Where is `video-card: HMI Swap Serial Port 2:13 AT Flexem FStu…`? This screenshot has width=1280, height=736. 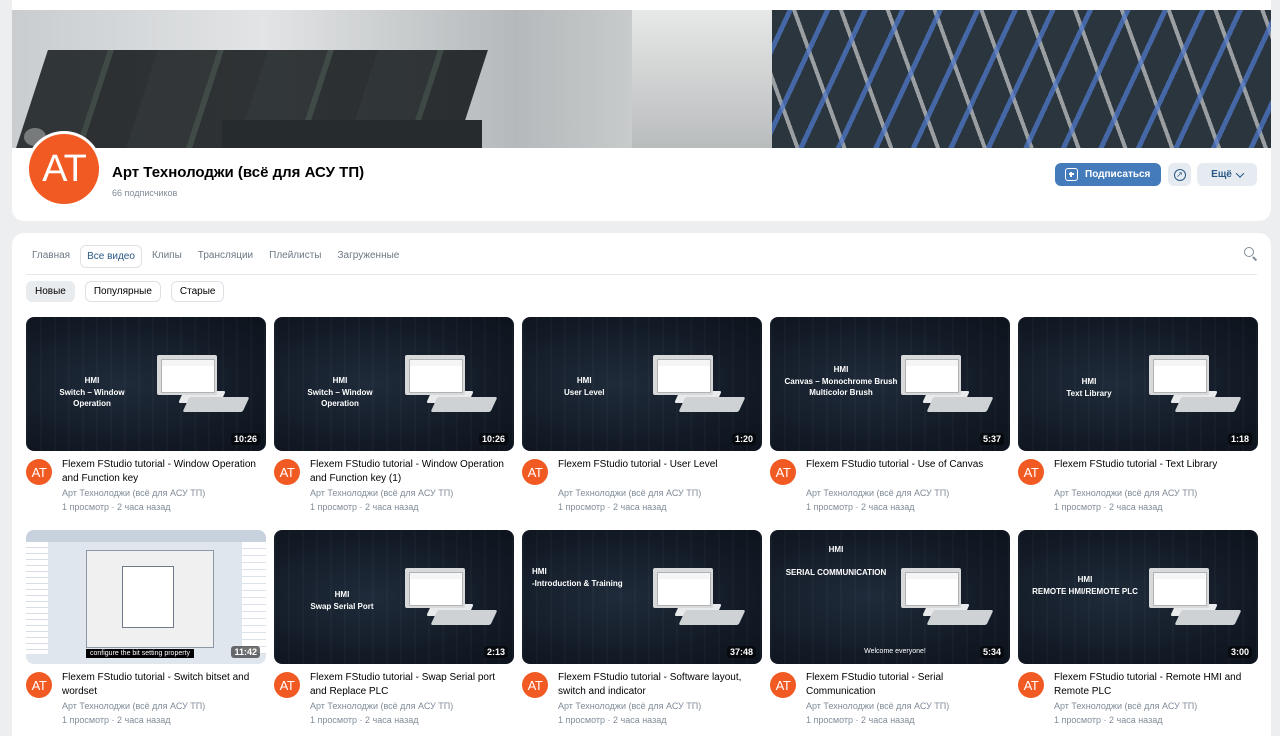
video-card: HMI Swap Serial Port 2:13 AT Flexem FStu… is located at coordinates (394, 630).